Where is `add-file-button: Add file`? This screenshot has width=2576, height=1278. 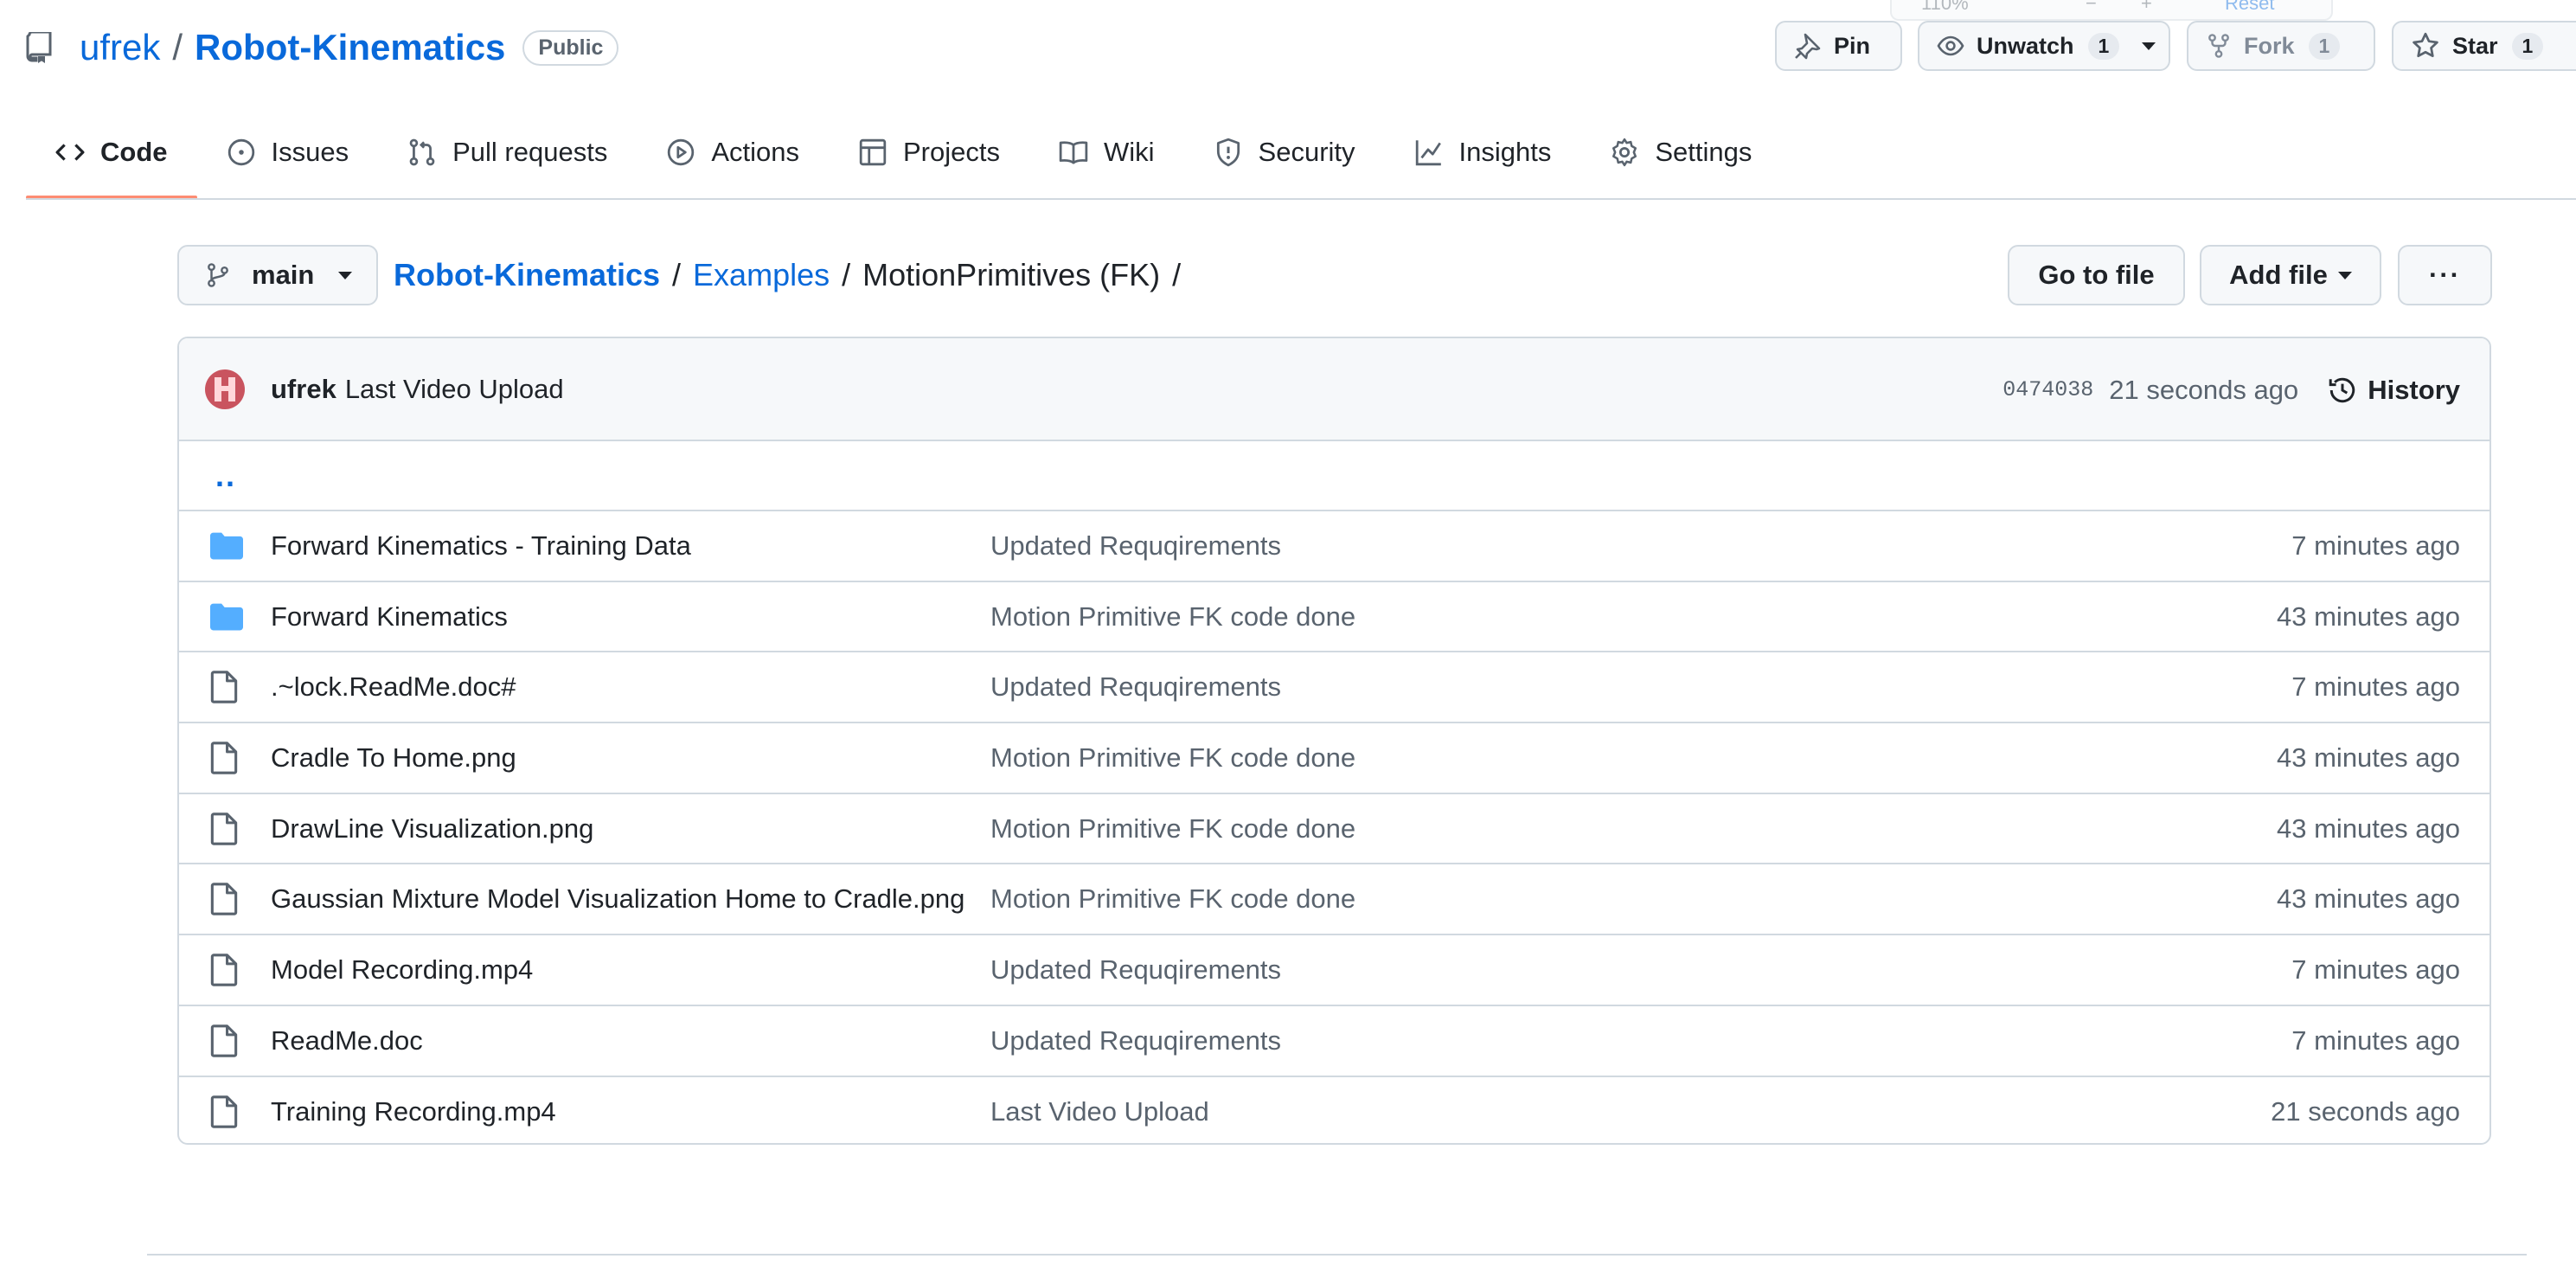 add-file-button: Add file is located at coordinates (2290, 275).